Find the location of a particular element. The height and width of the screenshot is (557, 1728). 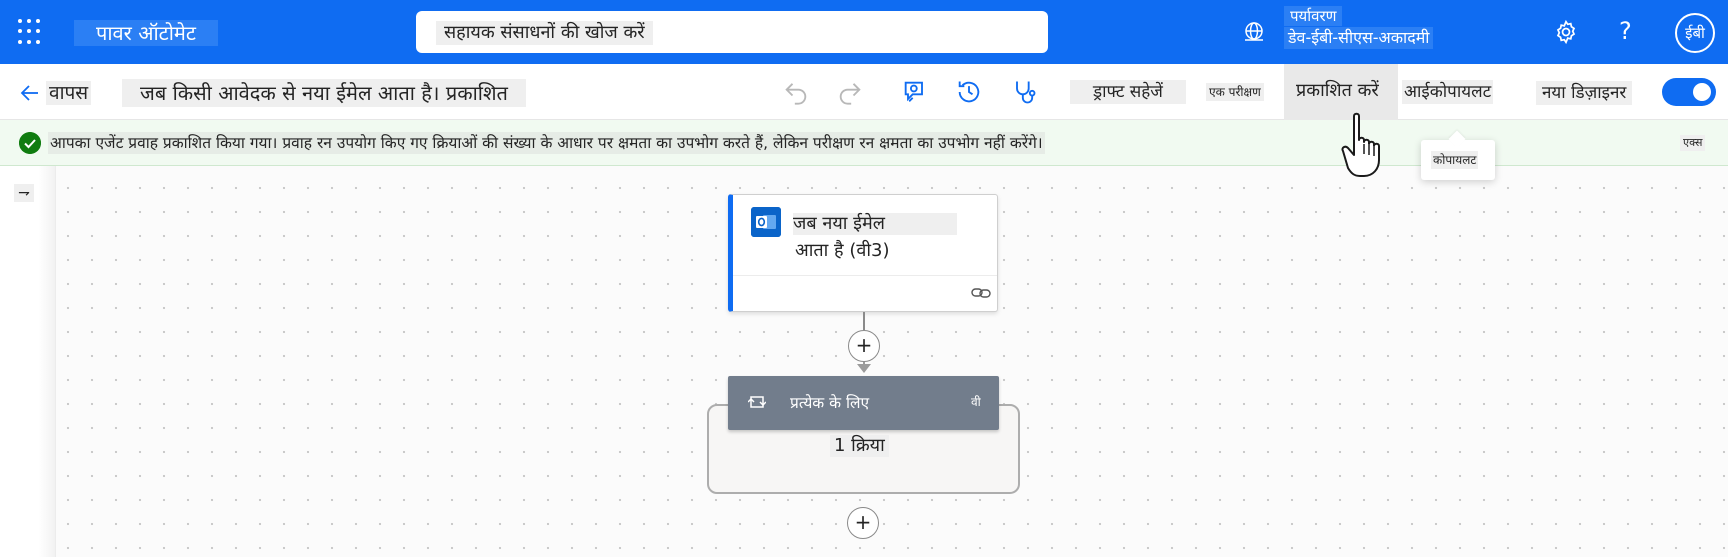

flow-checker-icon is located at coordinates (915, 92).